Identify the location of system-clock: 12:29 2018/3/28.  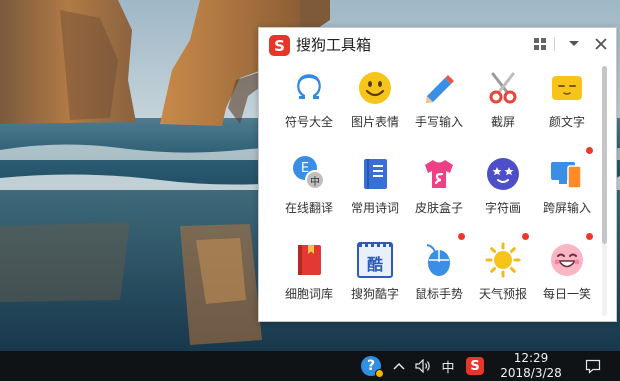
(531, 366).